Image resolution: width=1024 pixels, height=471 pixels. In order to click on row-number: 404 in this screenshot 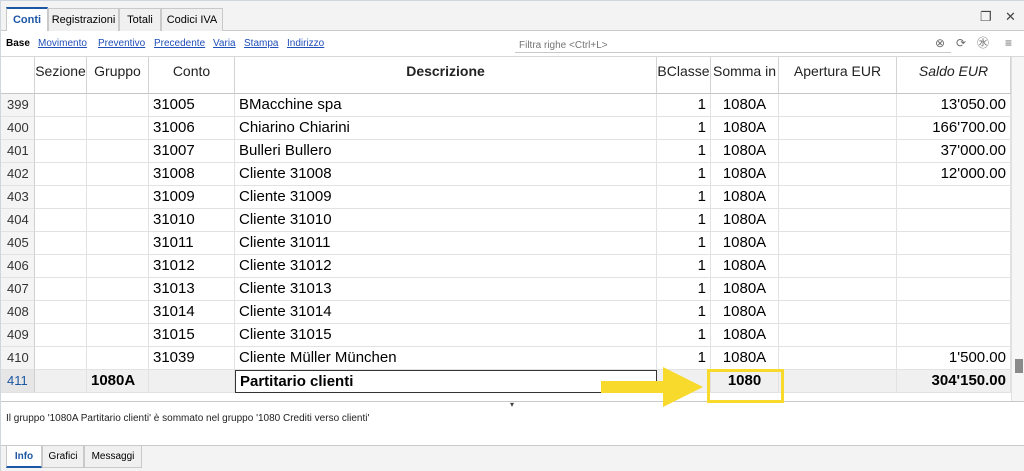, I will do `click(18, 220)`.